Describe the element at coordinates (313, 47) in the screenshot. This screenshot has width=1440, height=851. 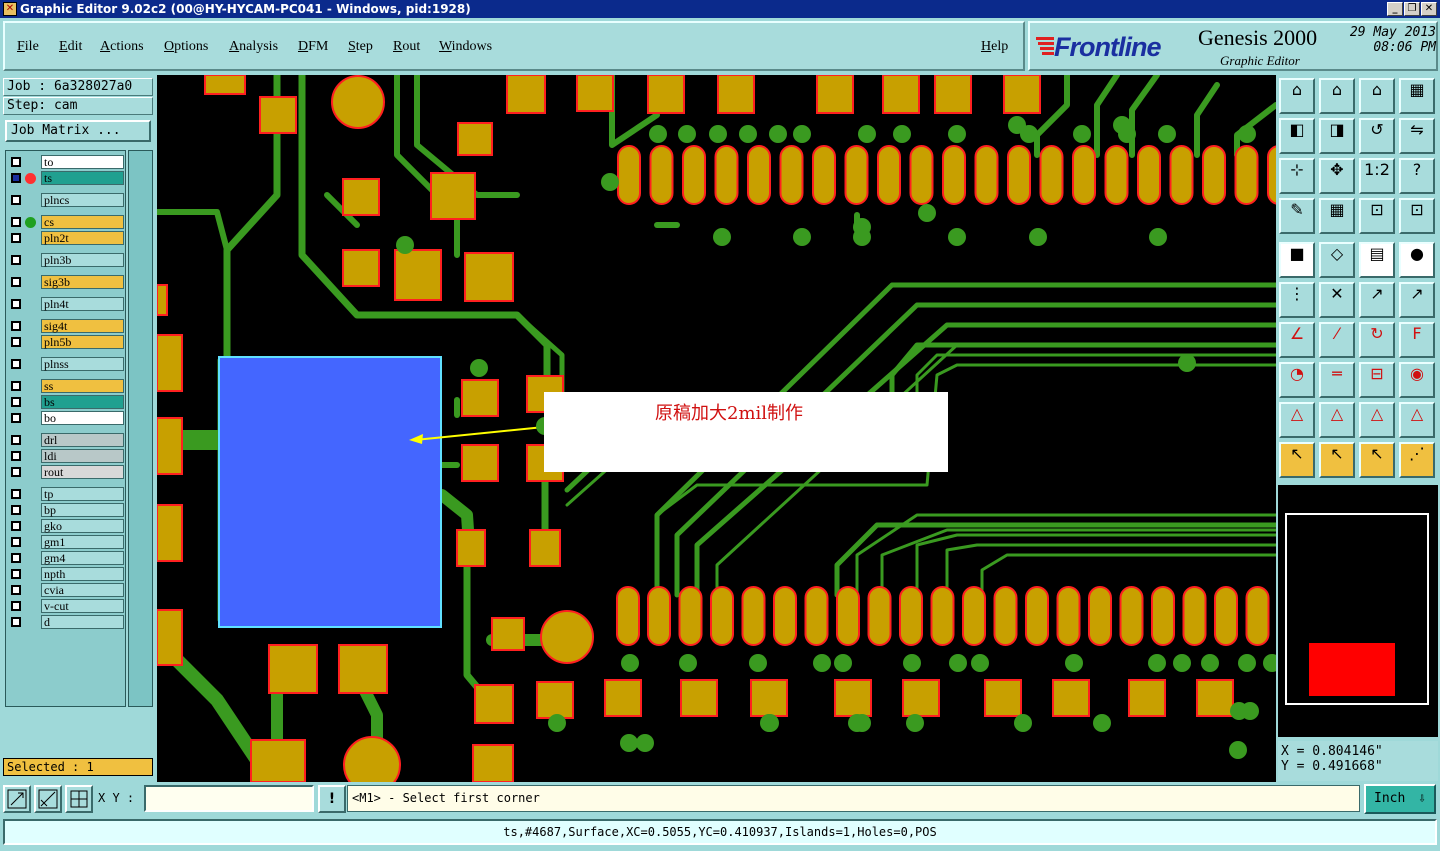
I see `menu-dfm: DFM` at that location.